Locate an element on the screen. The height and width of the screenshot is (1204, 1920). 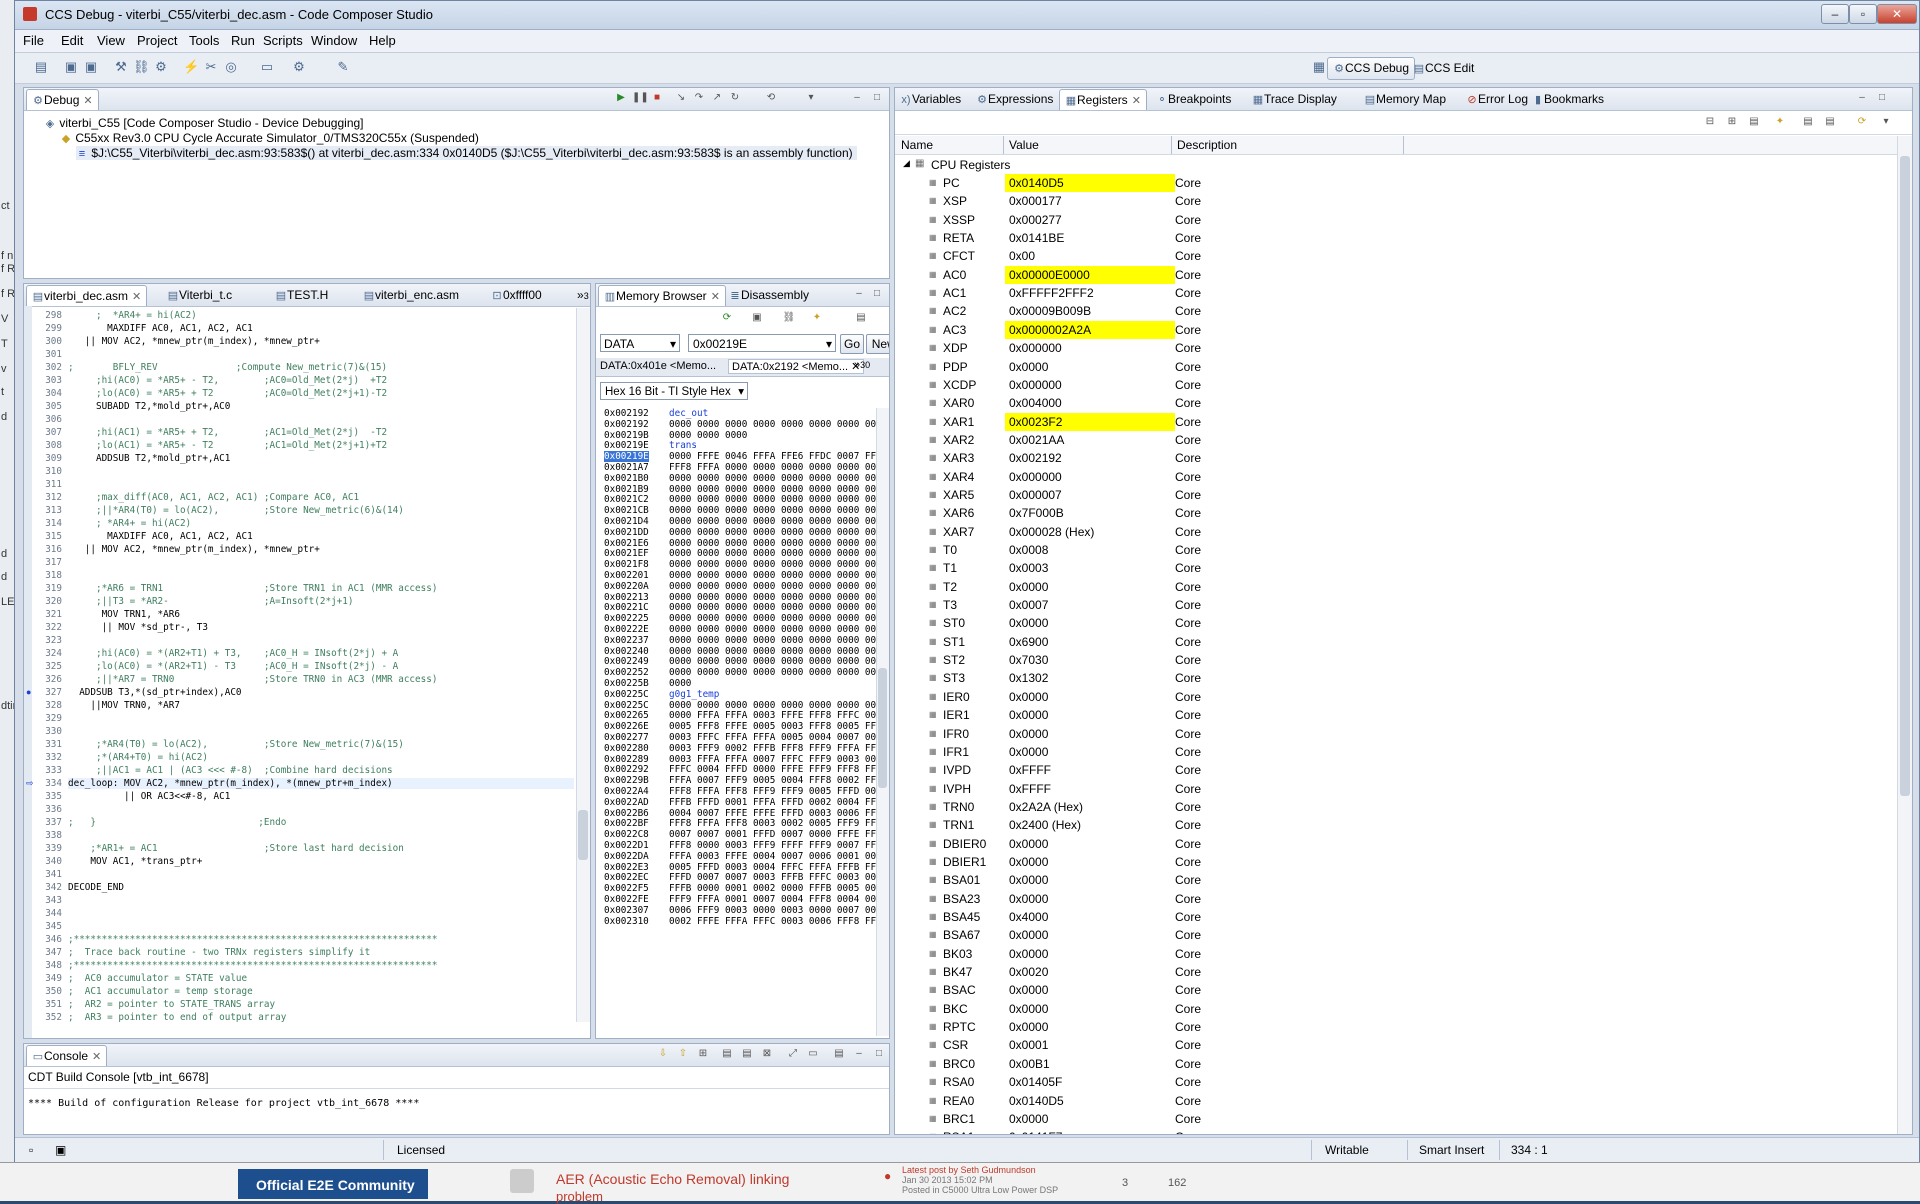
build-icon: ⚒ is located at coordinates (121, 67).